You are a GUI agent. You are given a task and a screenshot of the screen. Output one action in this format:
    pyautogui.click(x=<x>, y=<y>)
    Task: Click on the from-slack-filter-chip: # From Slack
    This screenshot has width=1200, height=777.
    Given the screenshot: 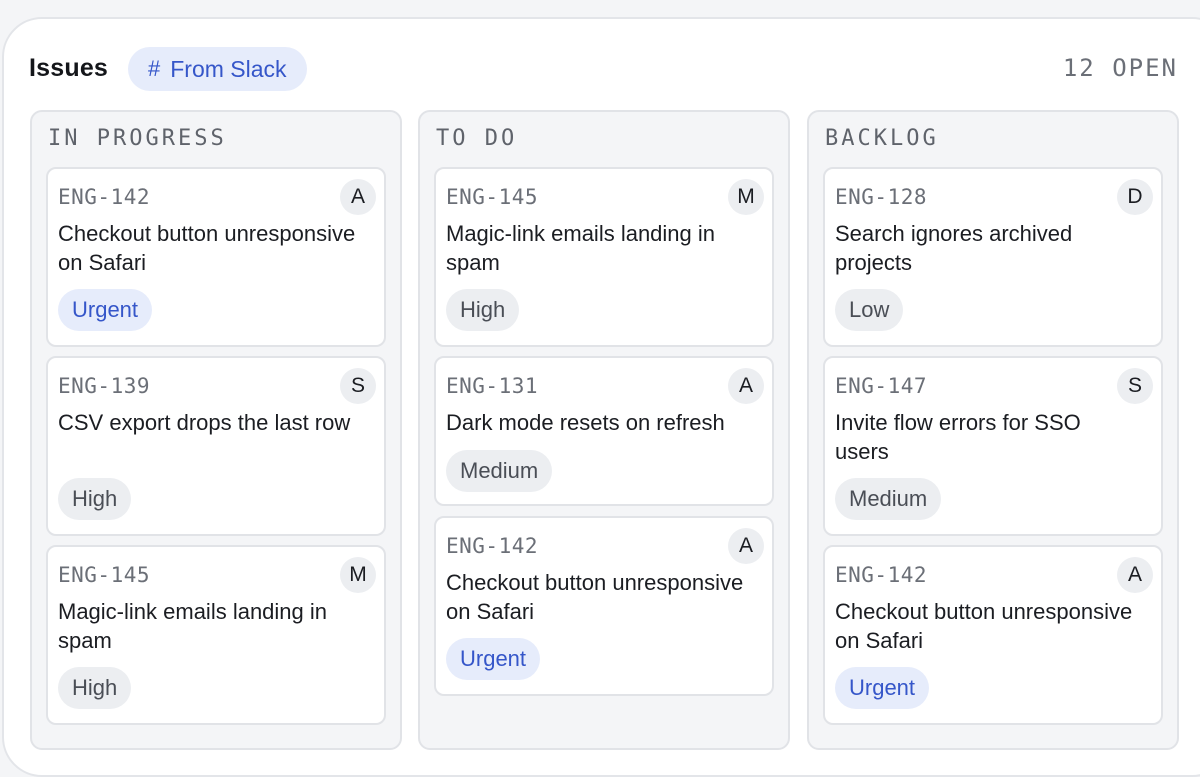 What is the action you would take?
    pyautogui.click(x=217, y=69)
    